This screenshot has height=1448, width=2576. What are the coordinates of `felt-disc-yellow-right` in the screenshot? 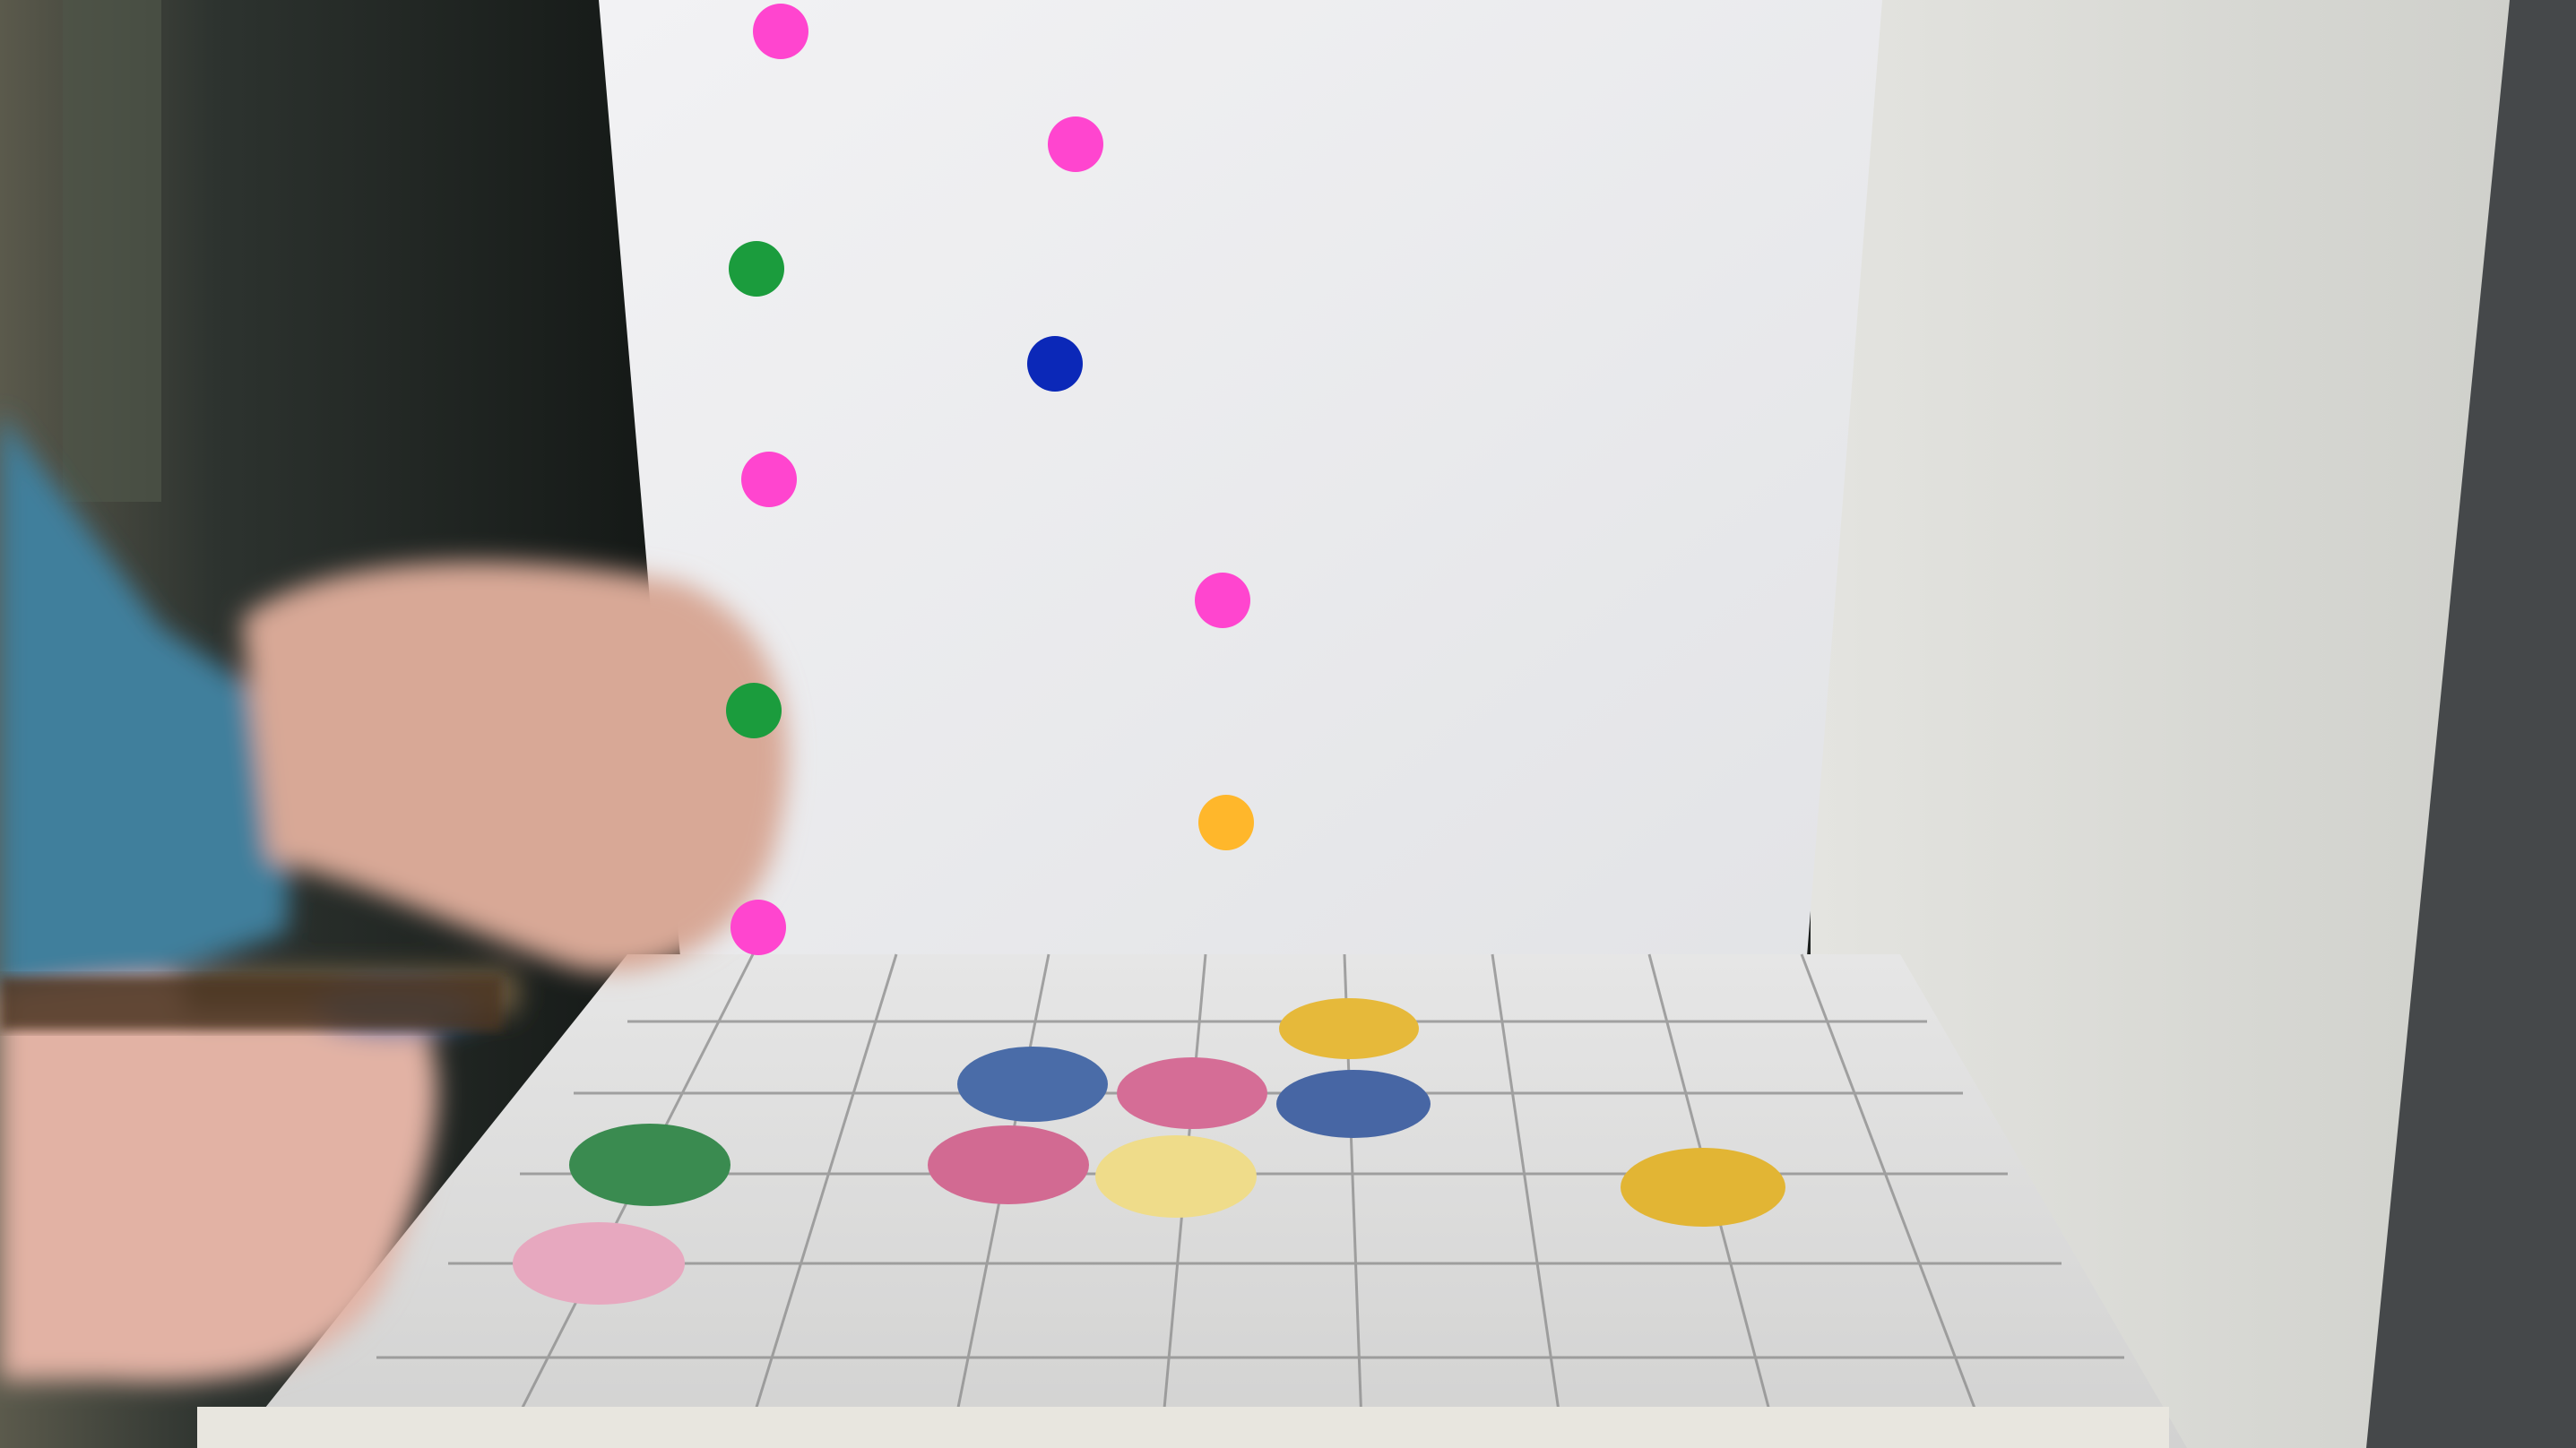 It's located at (1703, 1187).